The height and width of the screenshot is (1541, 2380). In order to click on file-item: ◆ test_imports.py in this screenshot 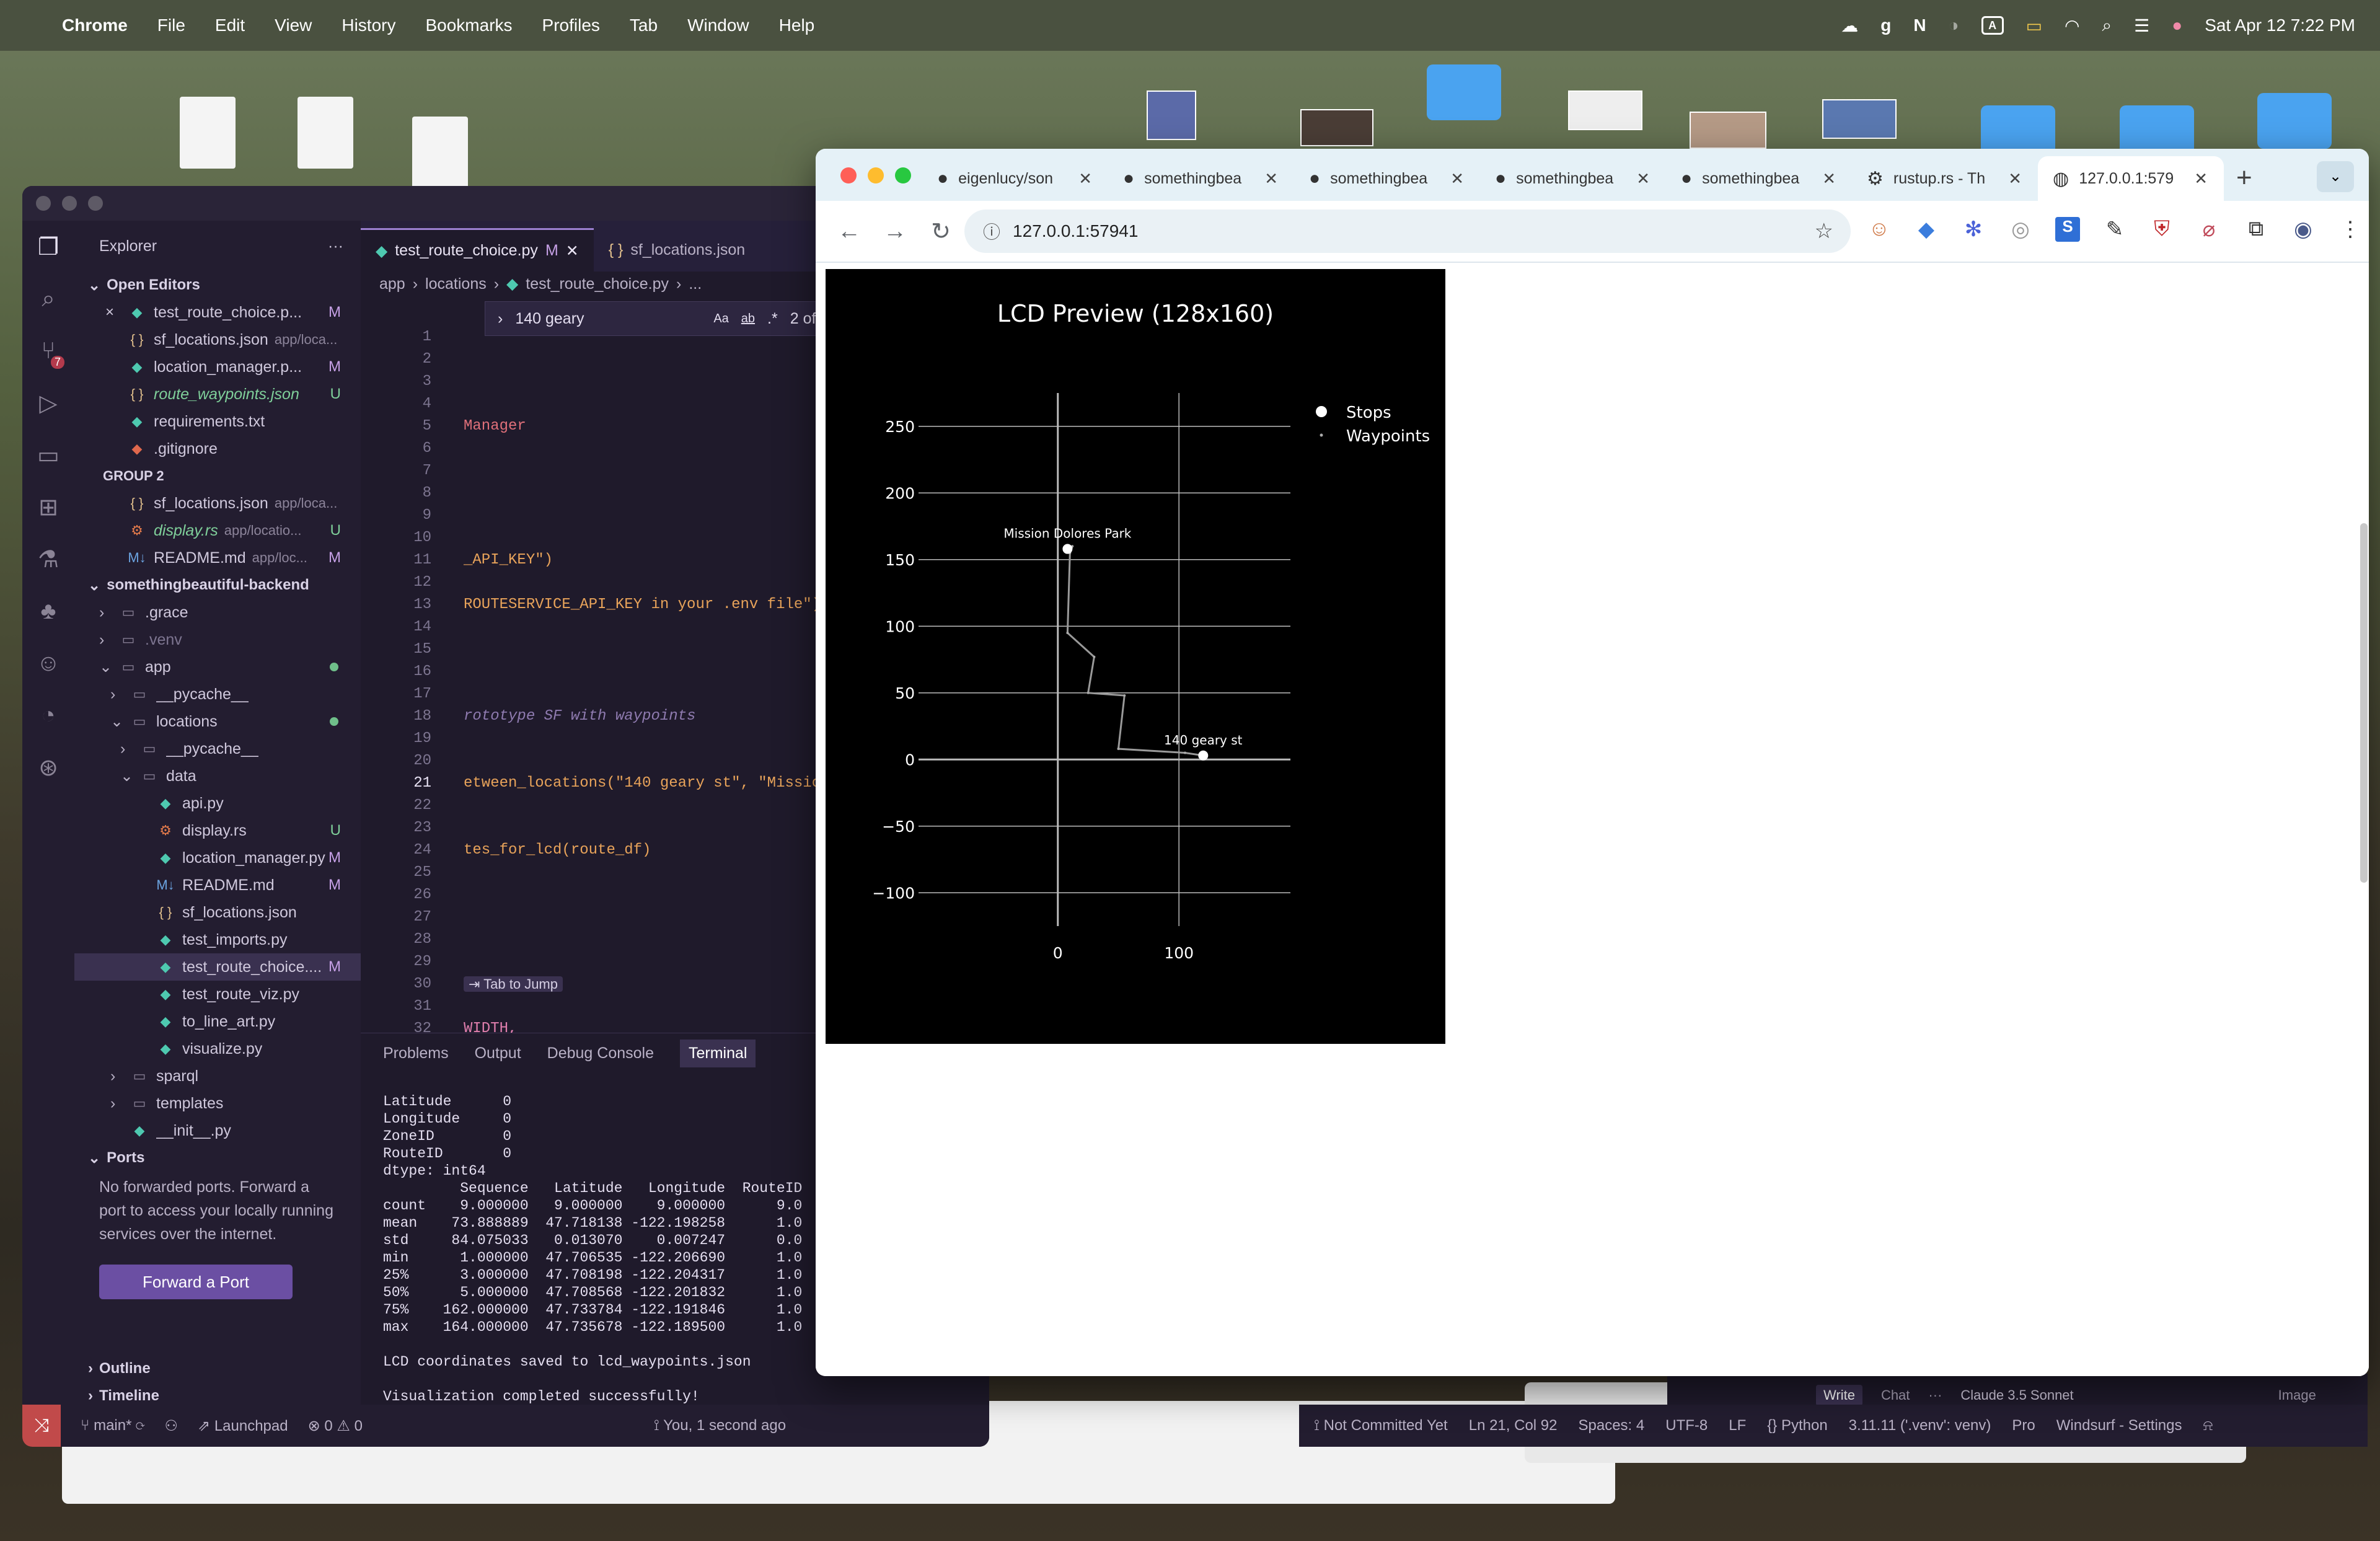, I will do `click(217, 939)`.